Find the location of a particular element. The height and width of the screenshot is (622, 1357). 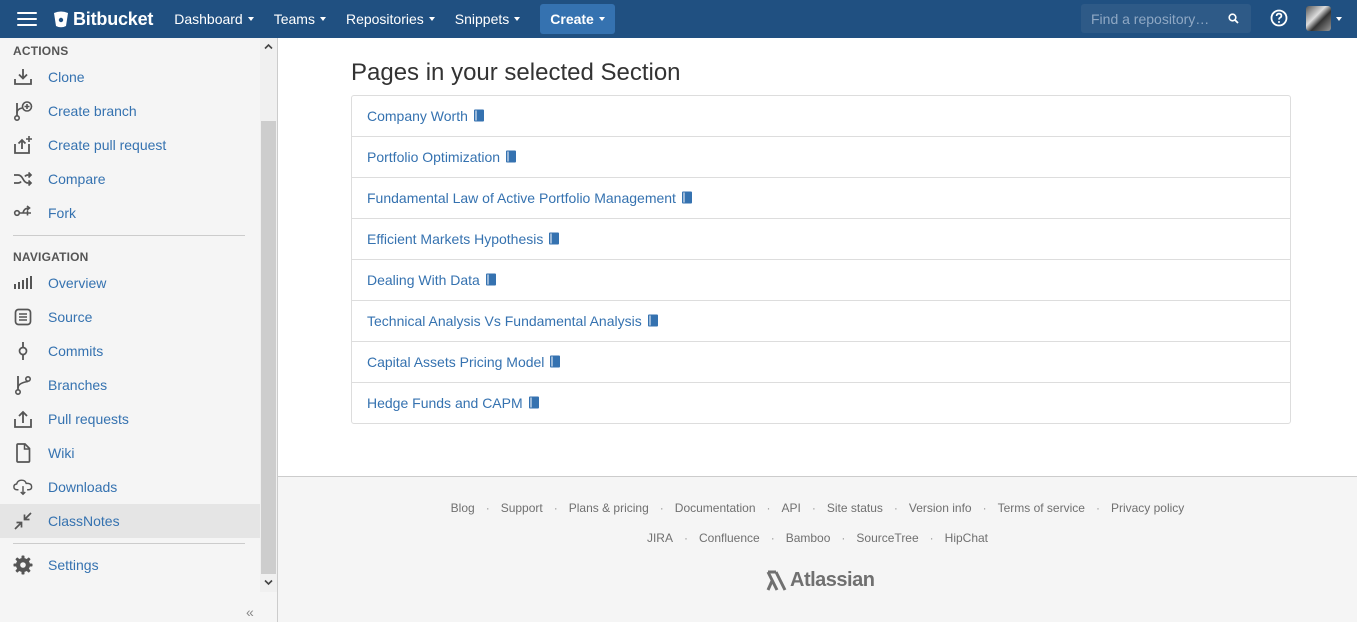

navigation-heading: NAVIGATION is located at coordinates (51, 257).